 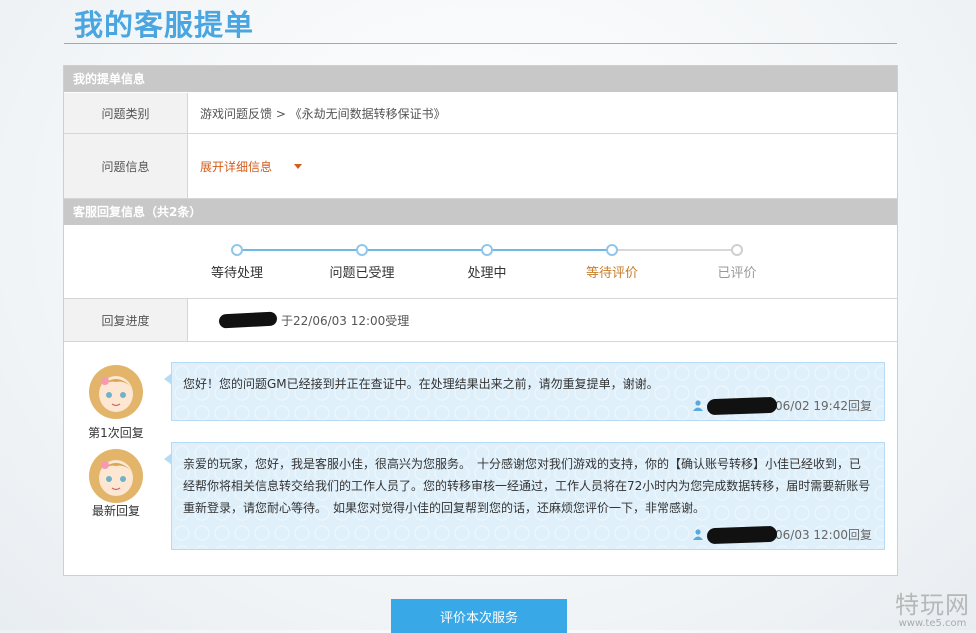 I want to click on reply-time: /06/03 12:00回复, so click(x=821, y=535).